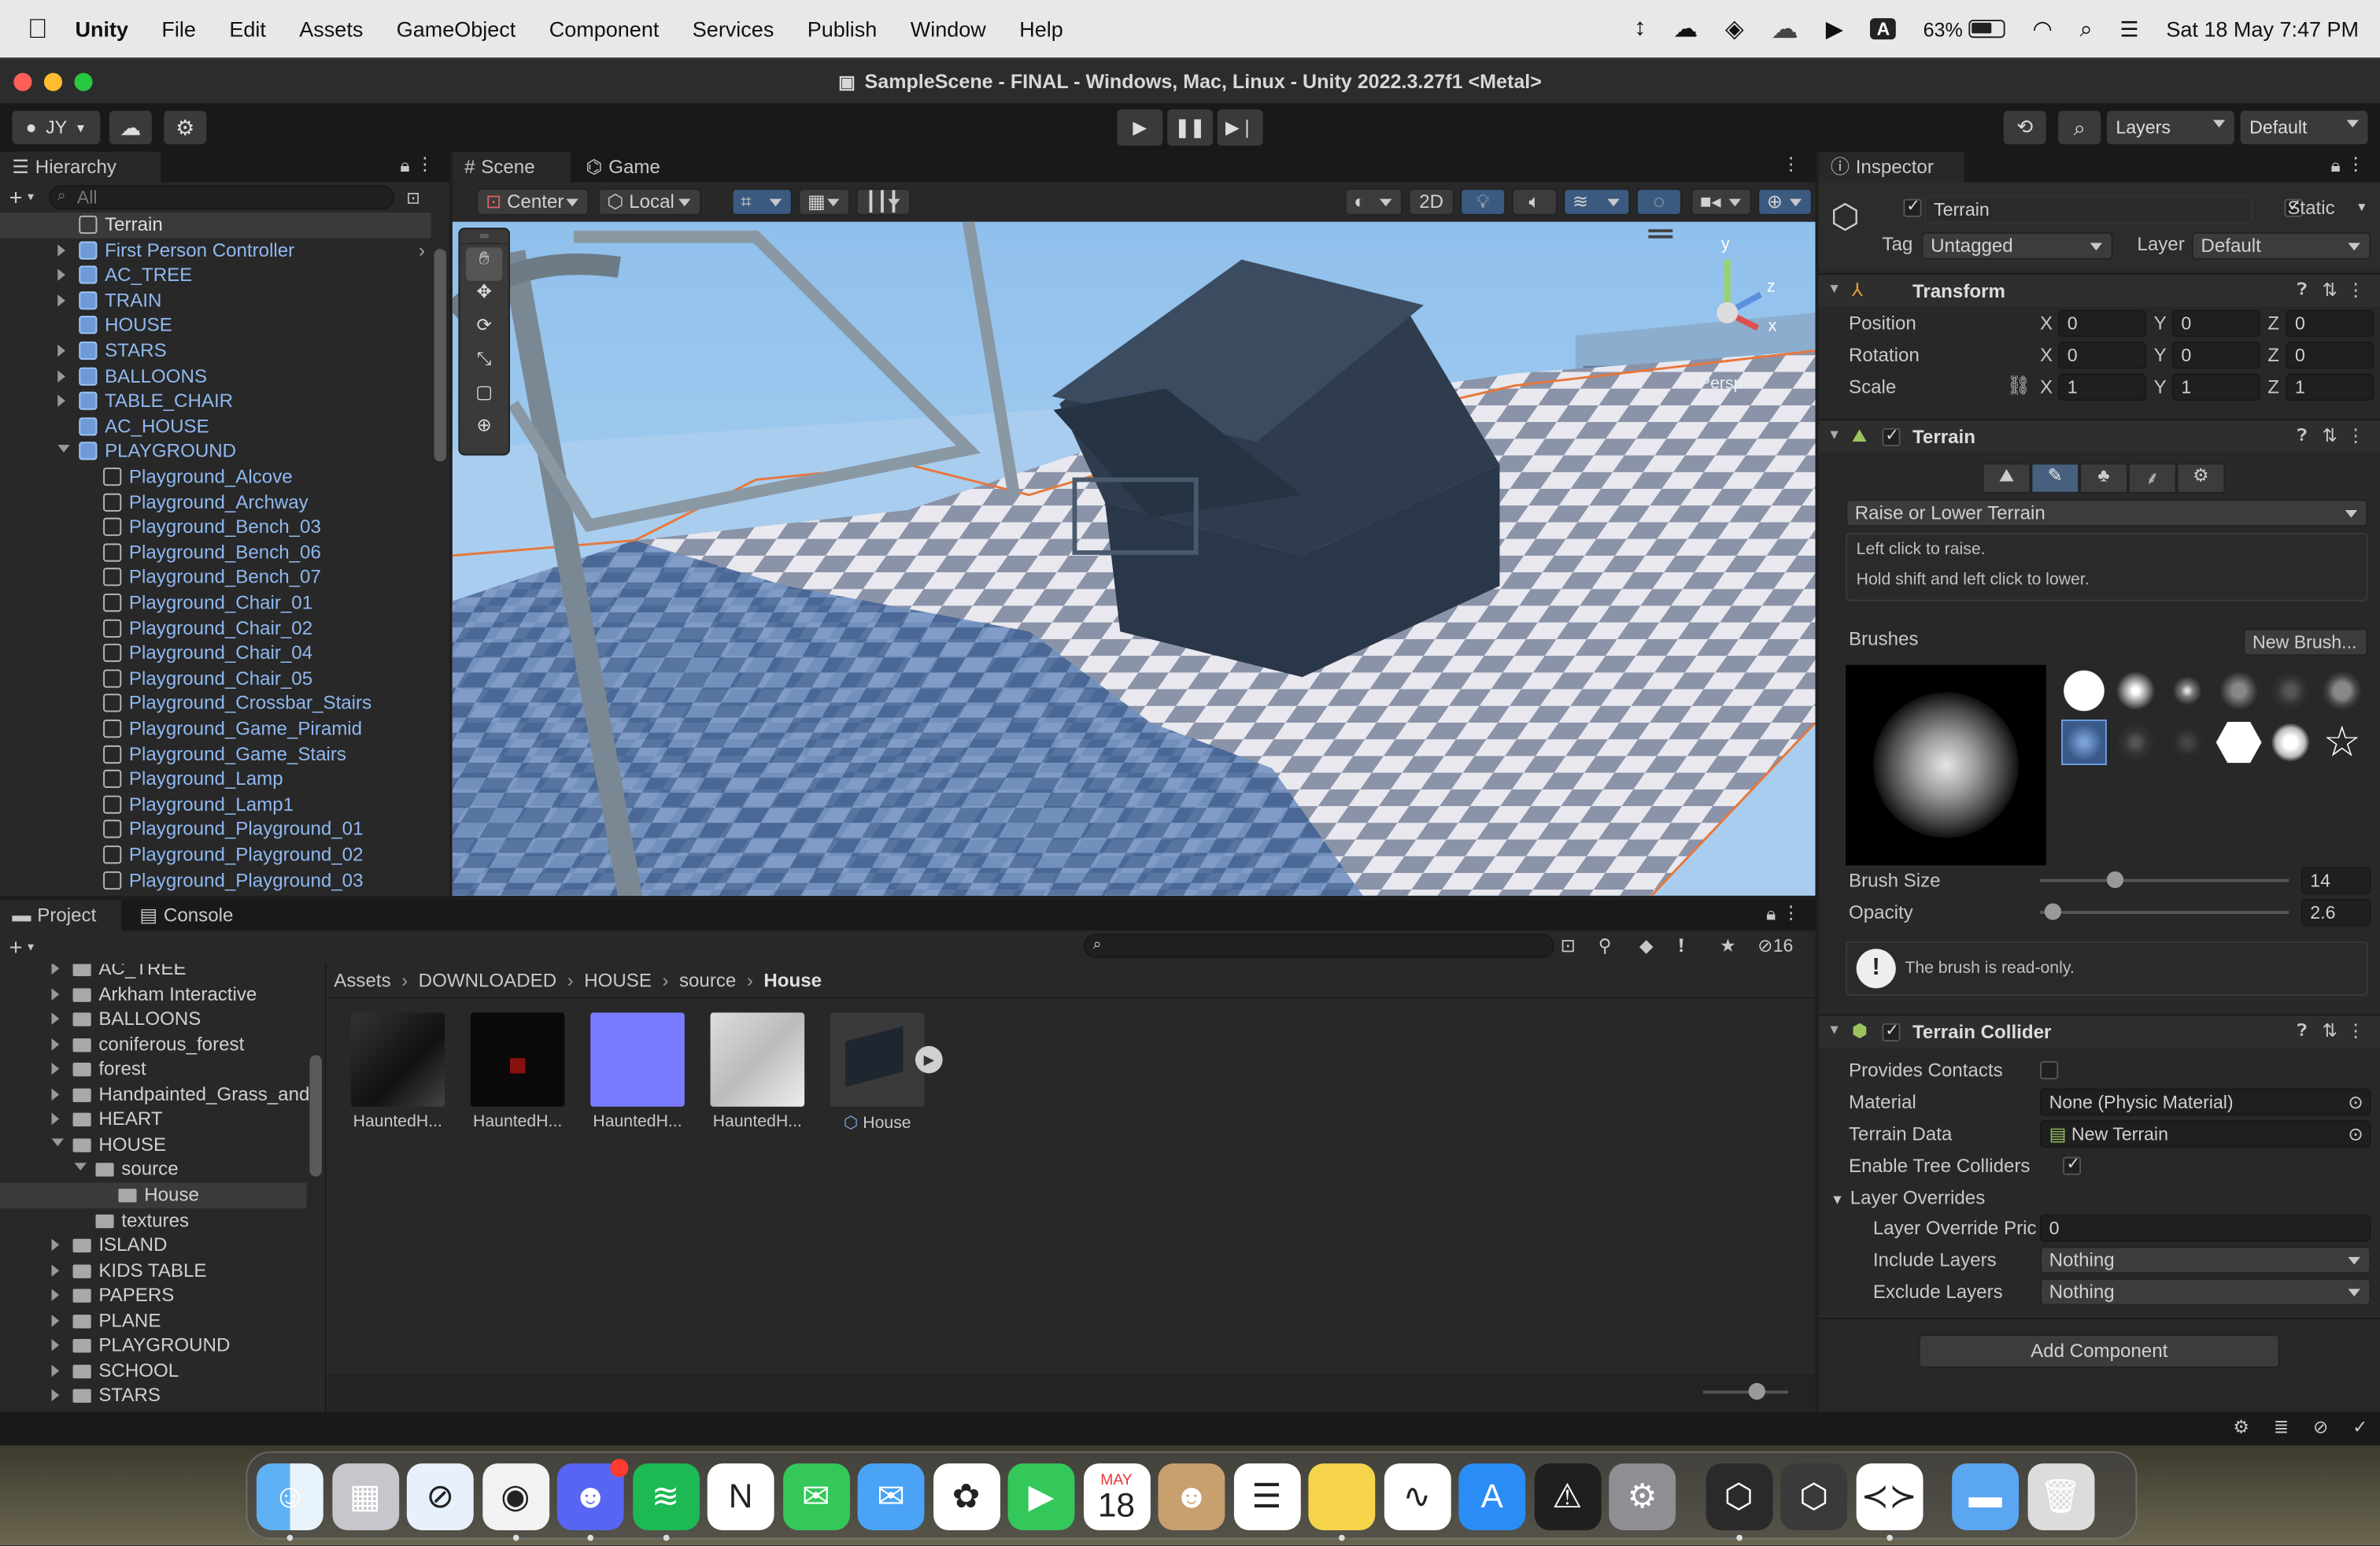 Image resolution: width=2380 pixels, height=1546 pixels. Describe the element at coordinates (1483, 202) in the screenshot. I see `lighting-toggle: 💡︎` at that location.